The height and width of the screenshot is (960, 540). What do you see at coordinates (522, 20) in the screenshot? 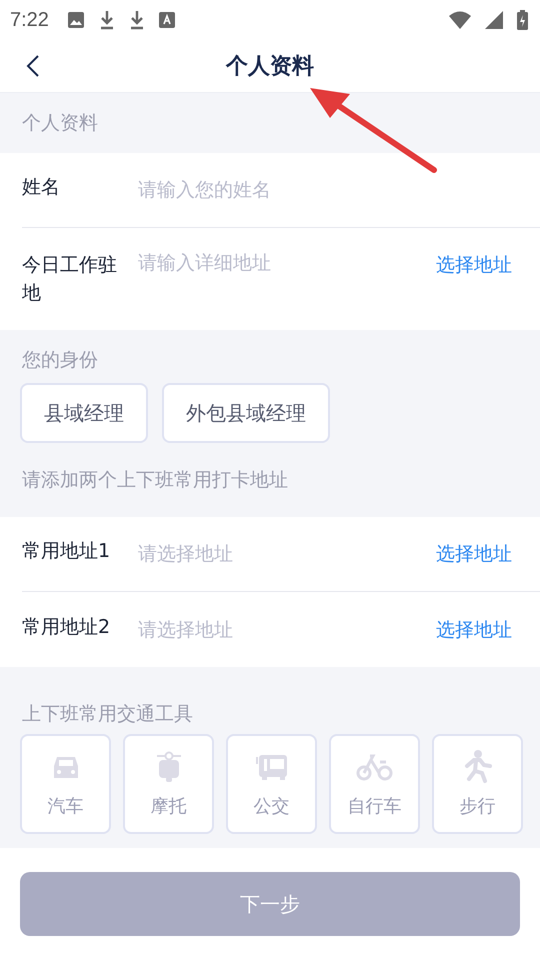
I see `battery-icon` at bounding box center [522, 20].